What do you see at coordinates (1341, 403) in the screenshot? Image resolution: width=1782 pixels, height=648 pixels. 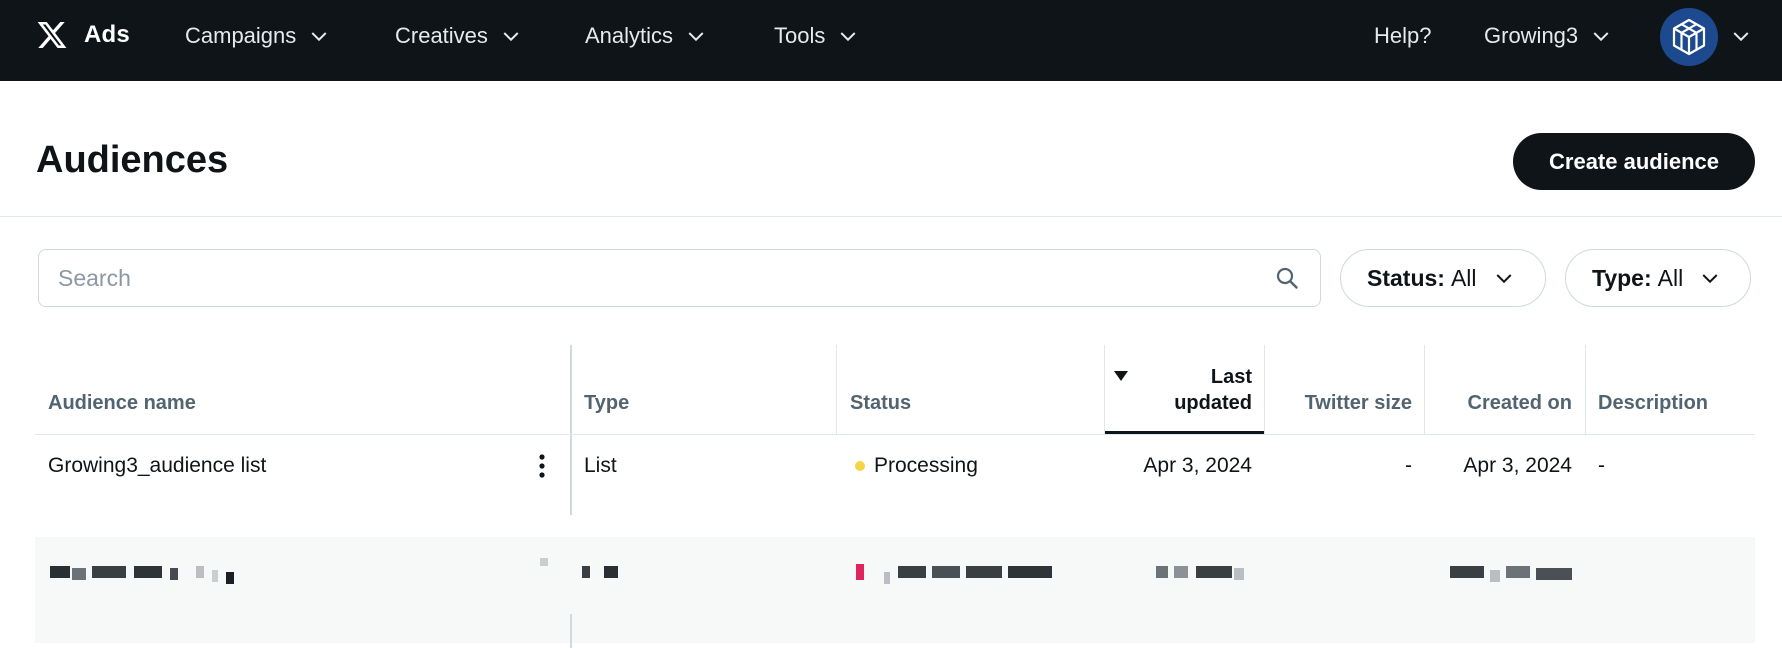 I see `column-header-twitter-size: Twitter size` at bounding box center [1341, 403].